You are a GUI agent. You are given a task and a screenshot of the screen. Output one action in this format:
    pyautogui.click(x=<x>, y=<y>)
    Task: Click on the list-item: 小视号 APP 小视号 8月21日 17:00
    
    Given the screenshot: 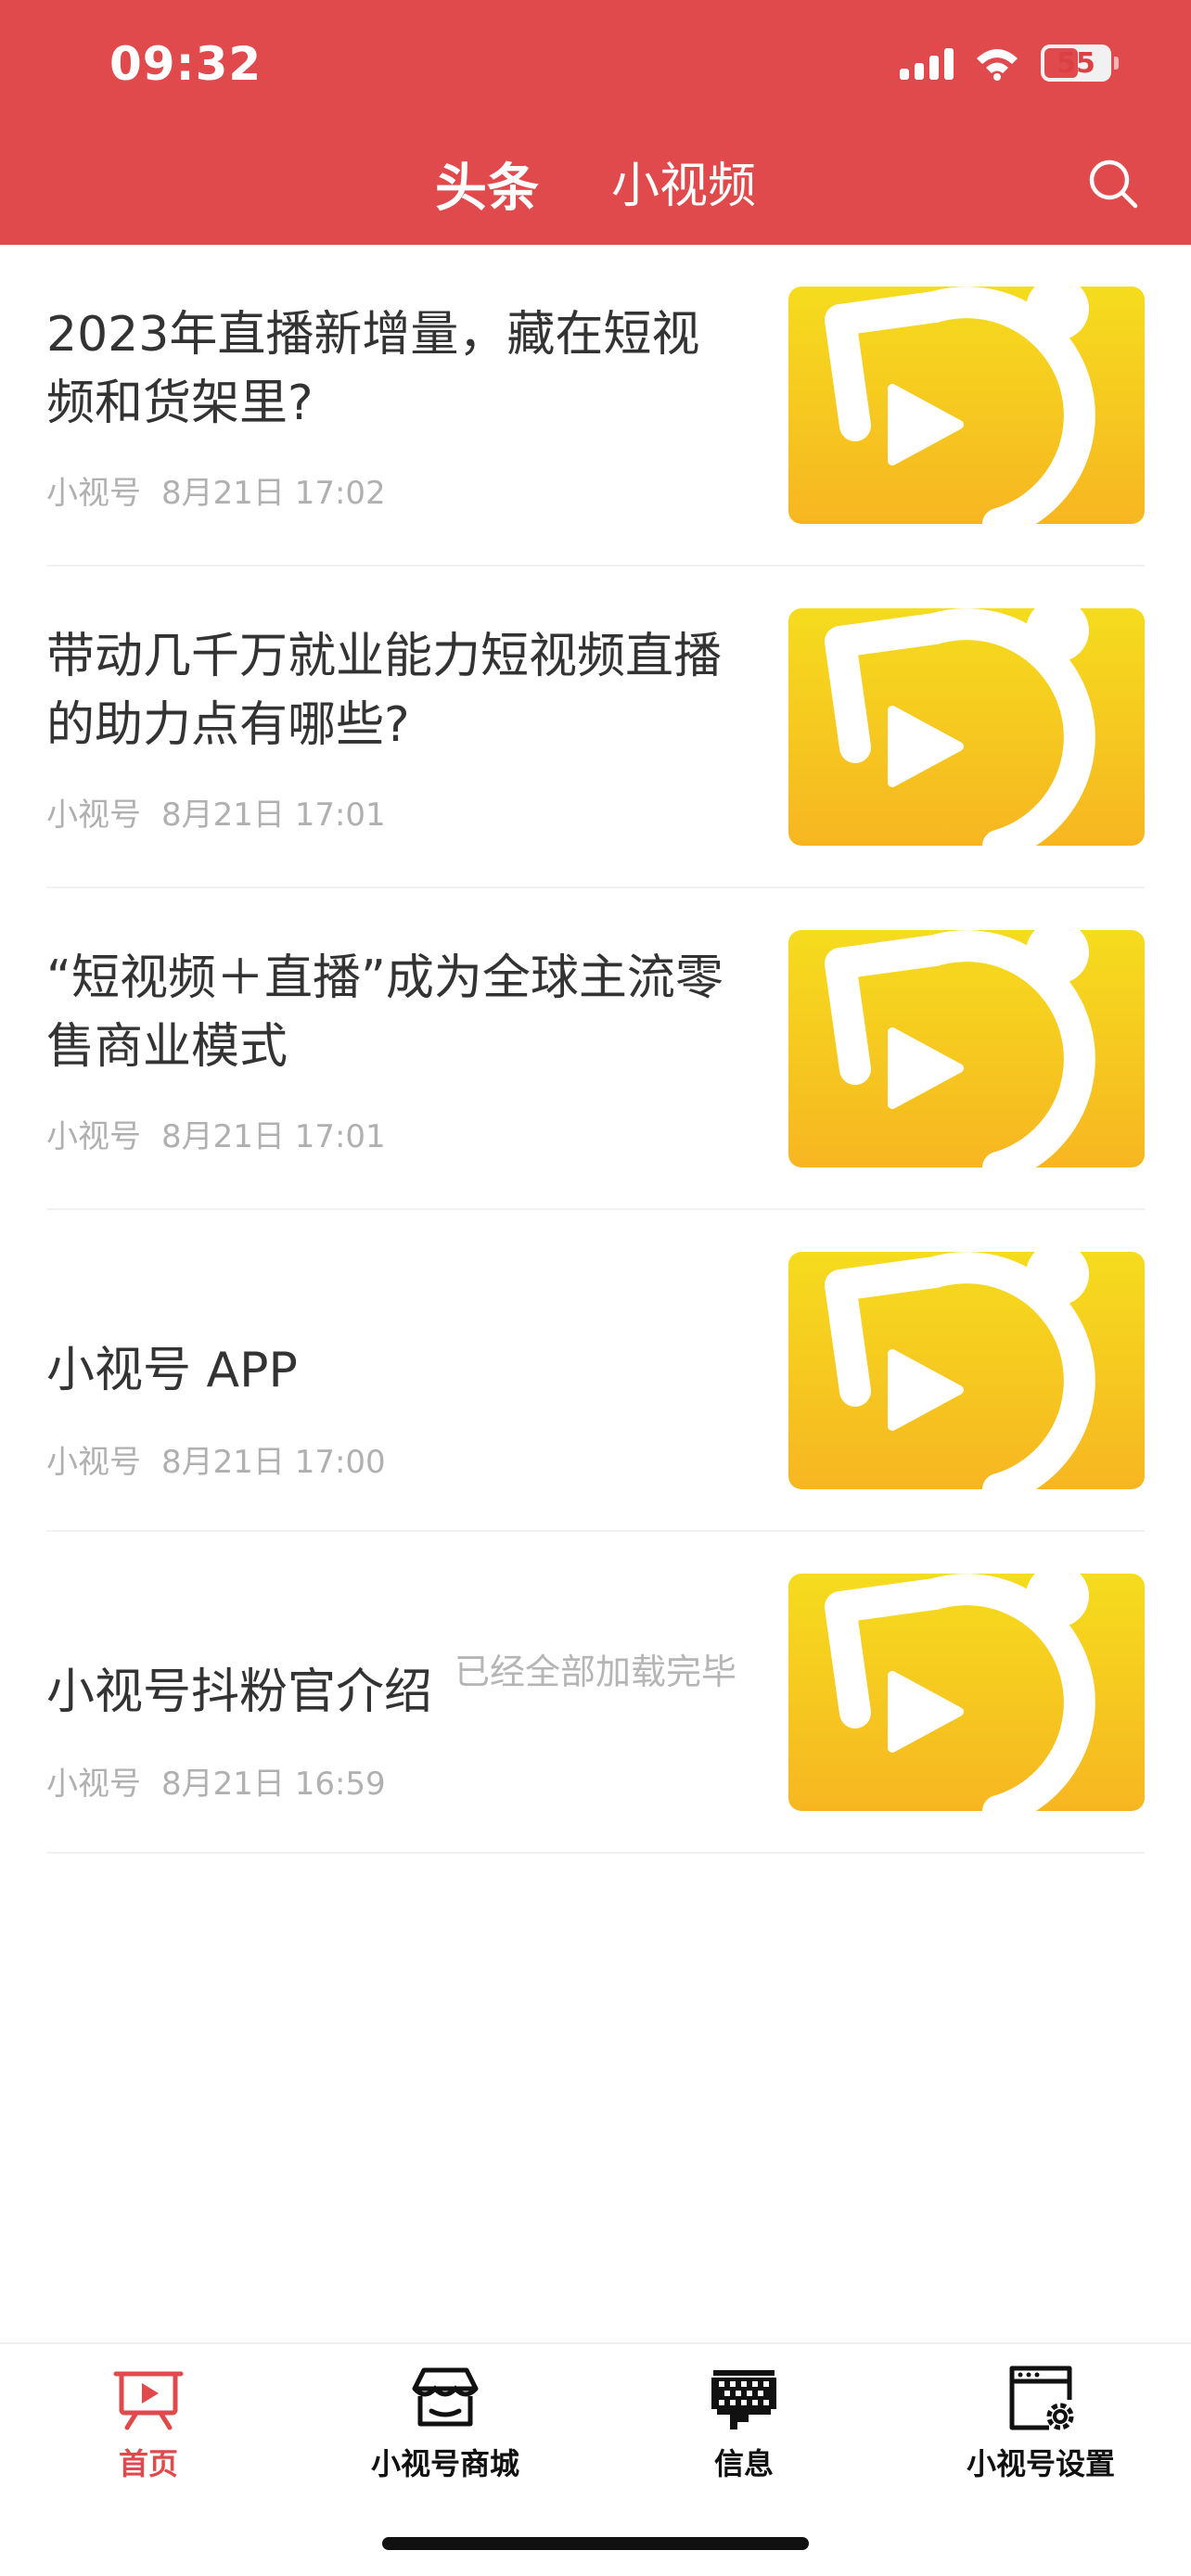 What is the action you would take?
    pyautogui.click(x=595, y=1371)
    